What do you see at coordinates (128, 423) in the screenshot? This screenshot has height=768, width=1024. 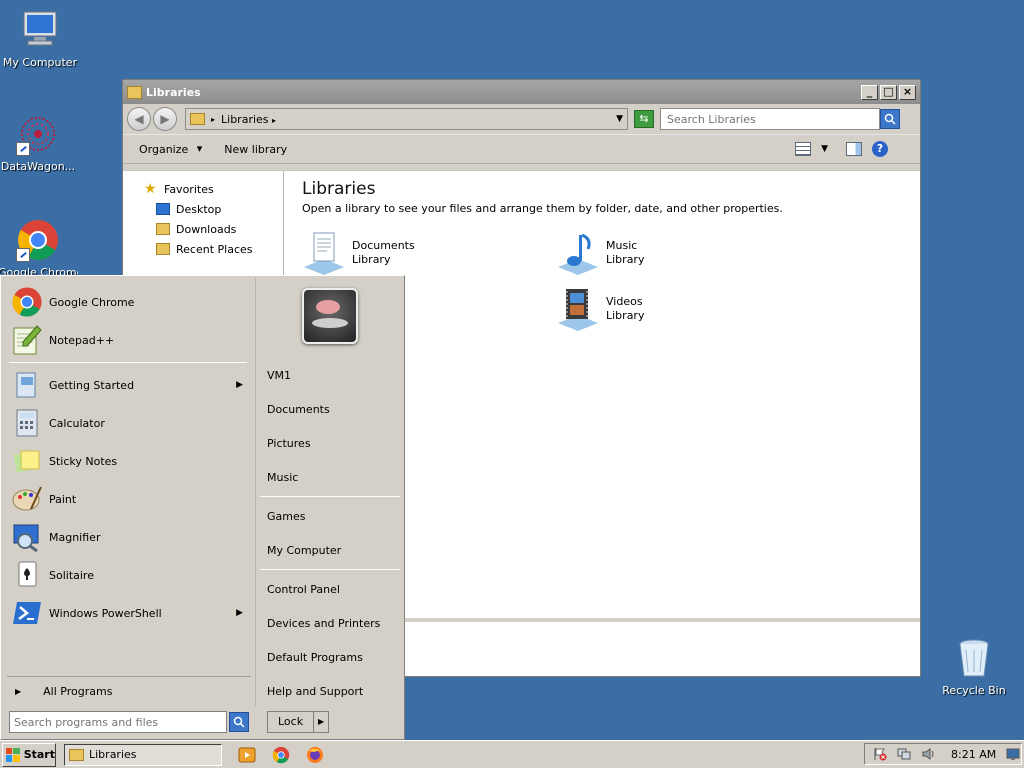 I see `start-item-calculator: Calculator` at bounding box center [128, 423].